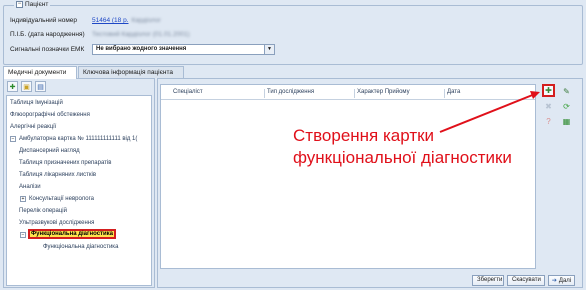  What do you see at coordinates (489, 112) in the screenshot?
I see `annotation-arrow` at bounding box center [489, 112].